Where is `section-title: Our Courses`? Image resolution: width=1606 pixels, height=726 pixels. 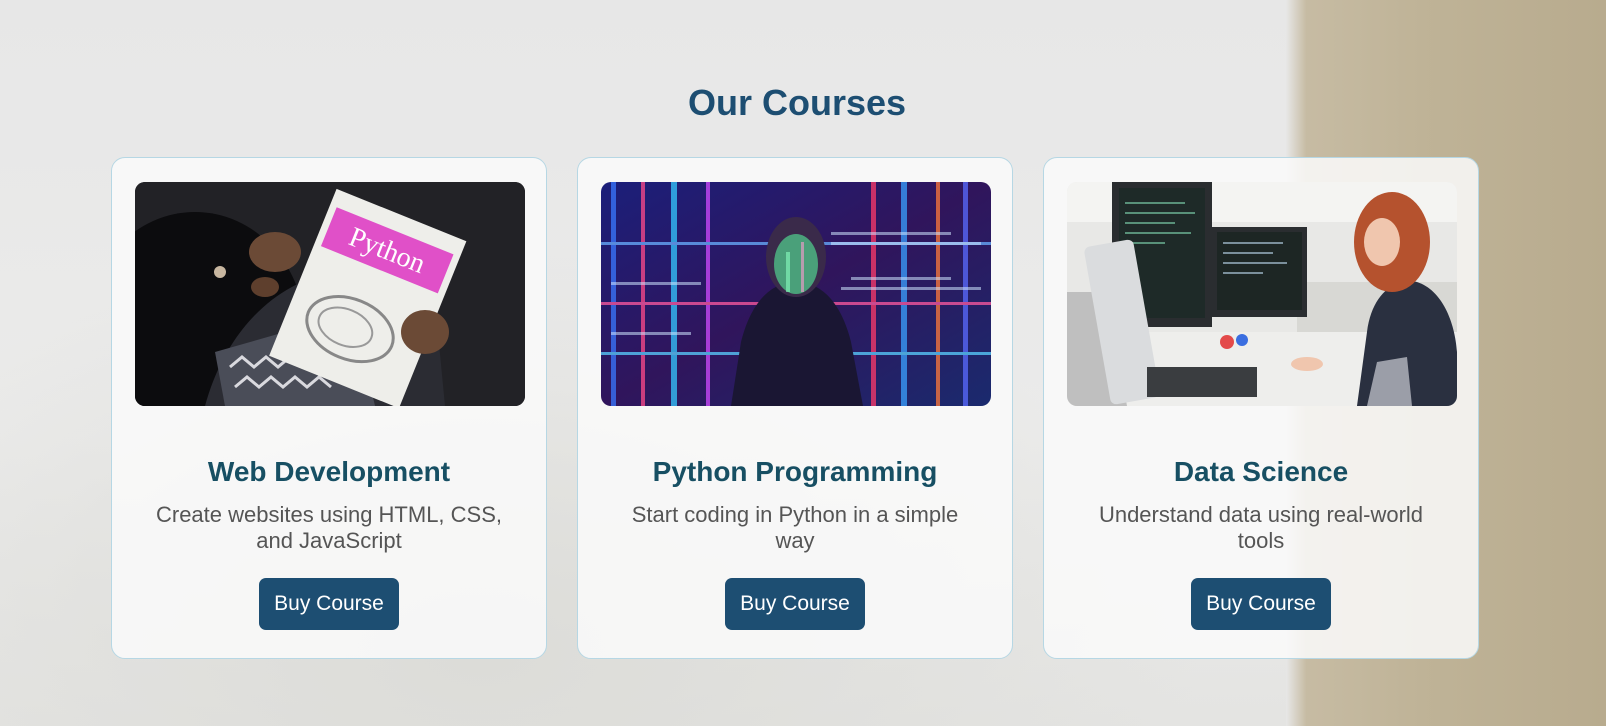 section-title: Our Courses is located at coordinates (797, 102).